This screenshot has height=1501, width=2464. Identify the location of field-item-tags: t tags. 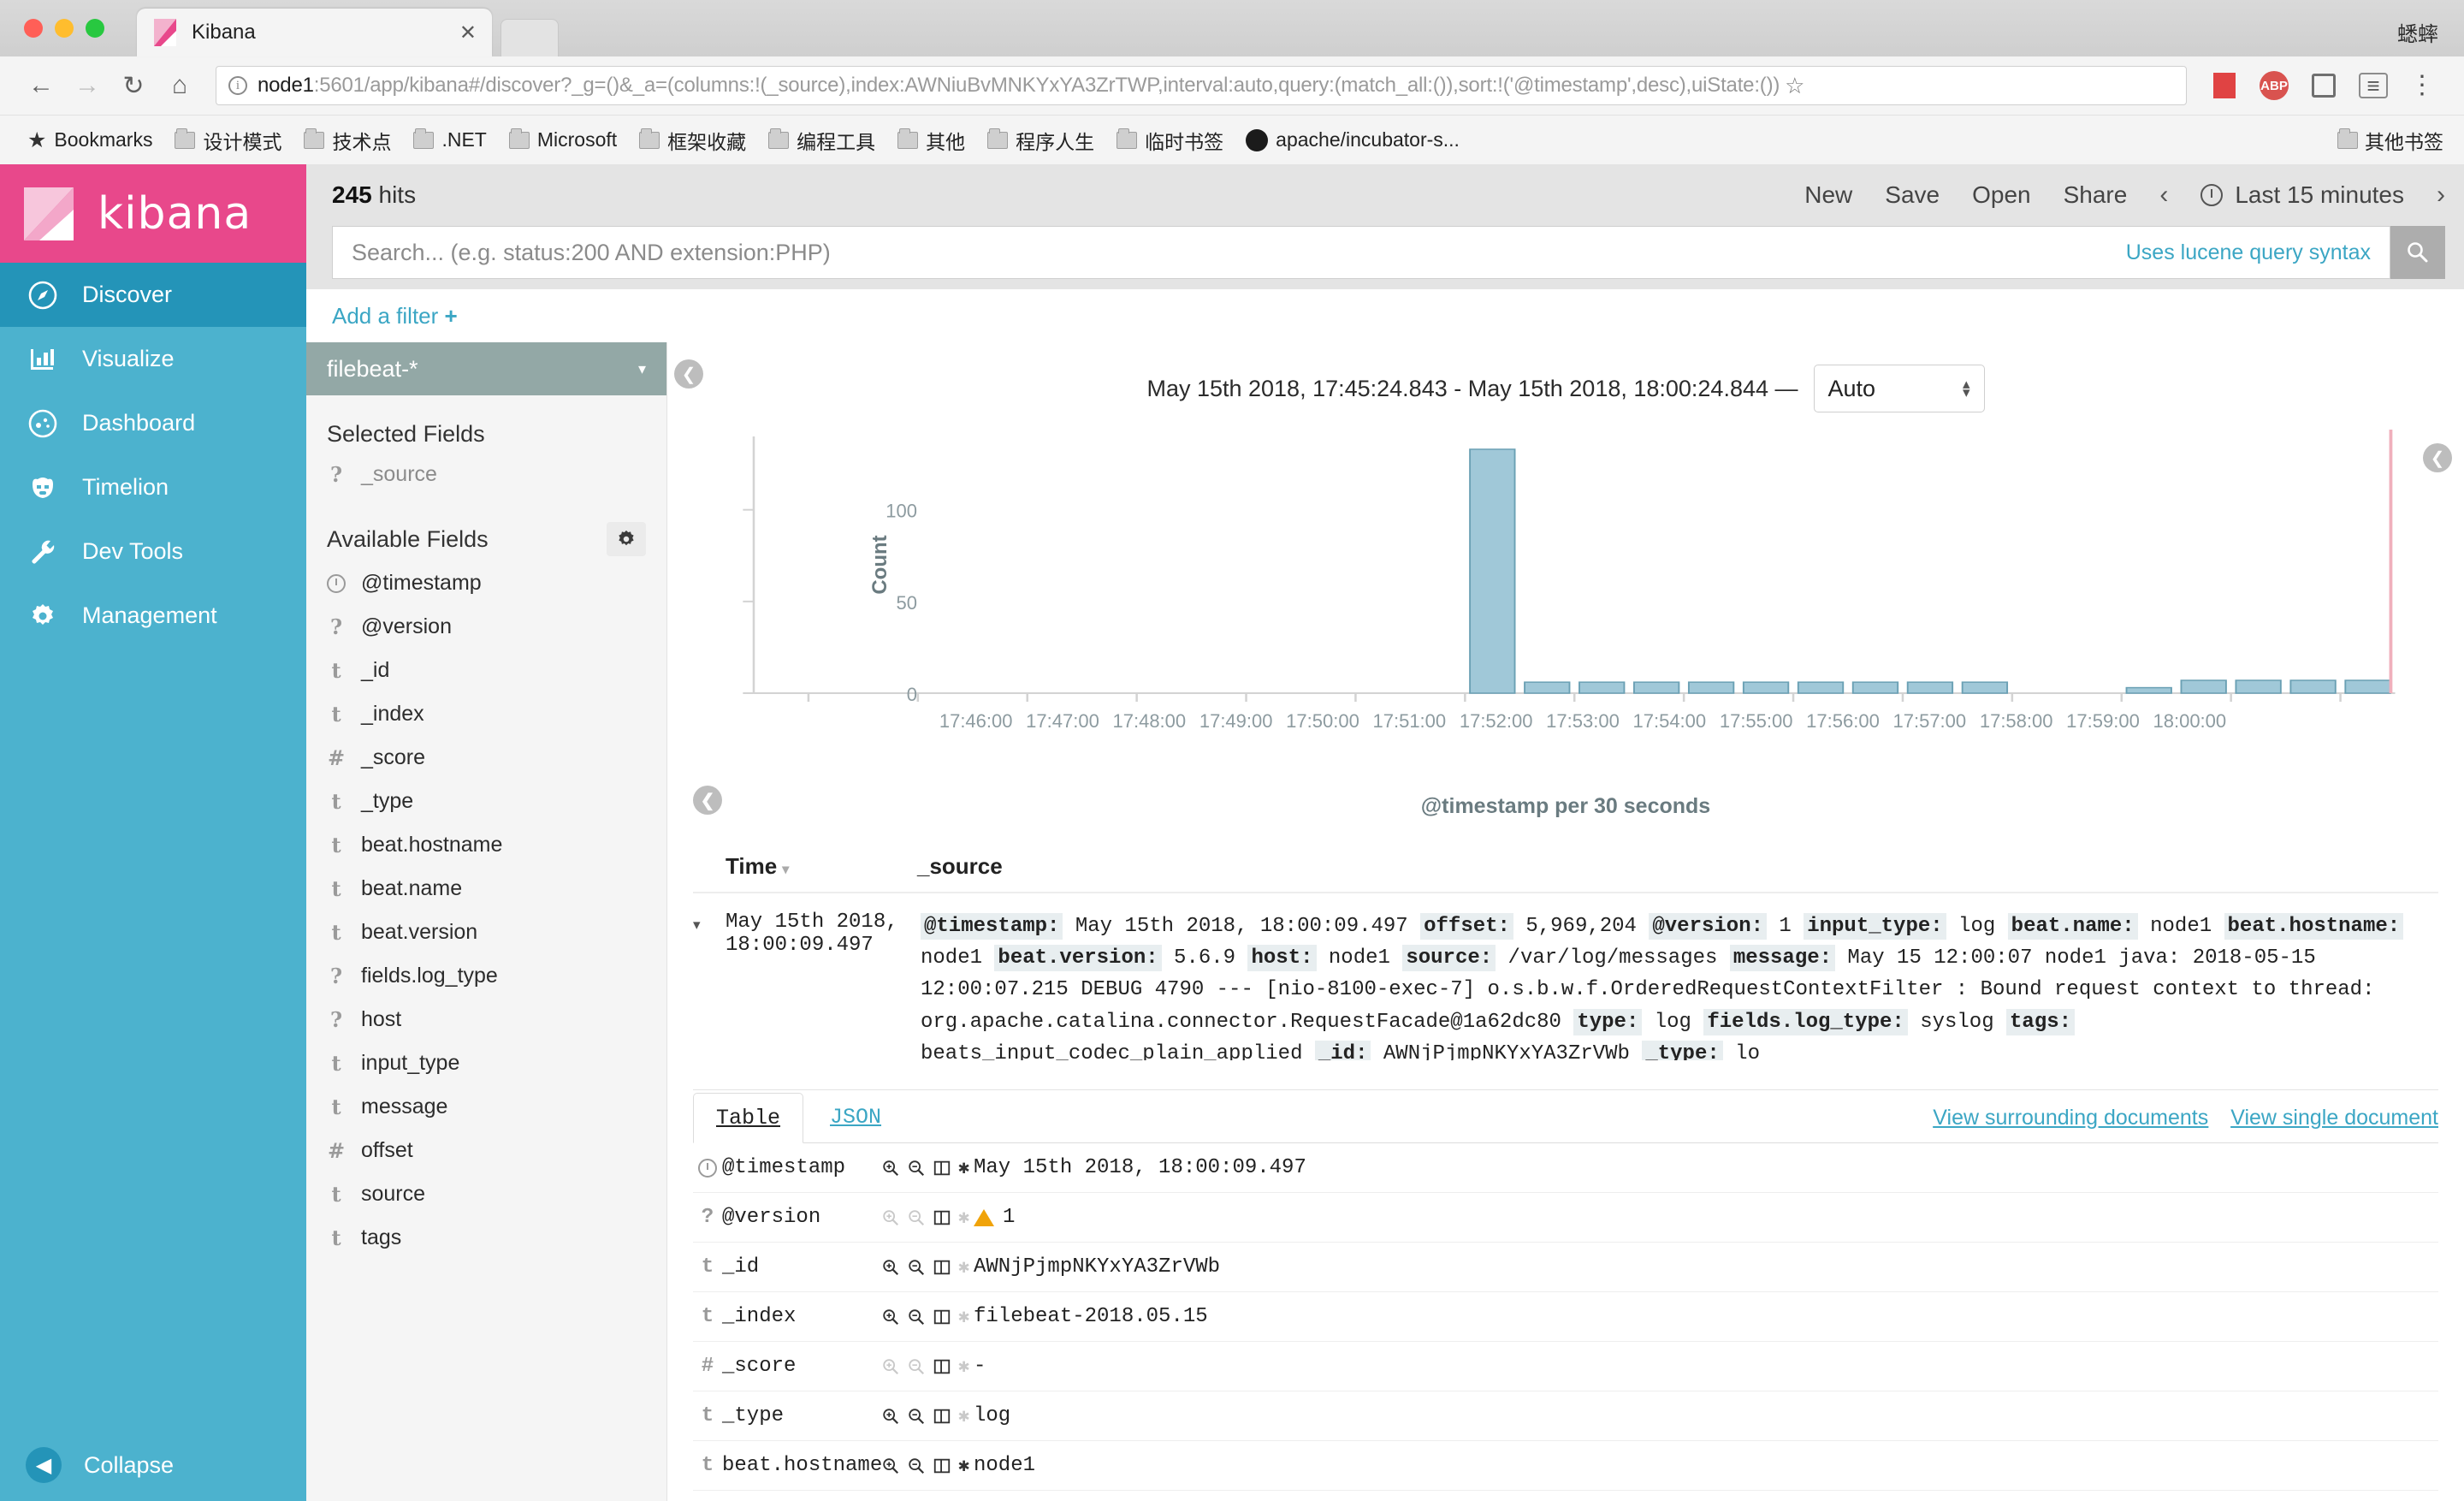
(486, 1238).